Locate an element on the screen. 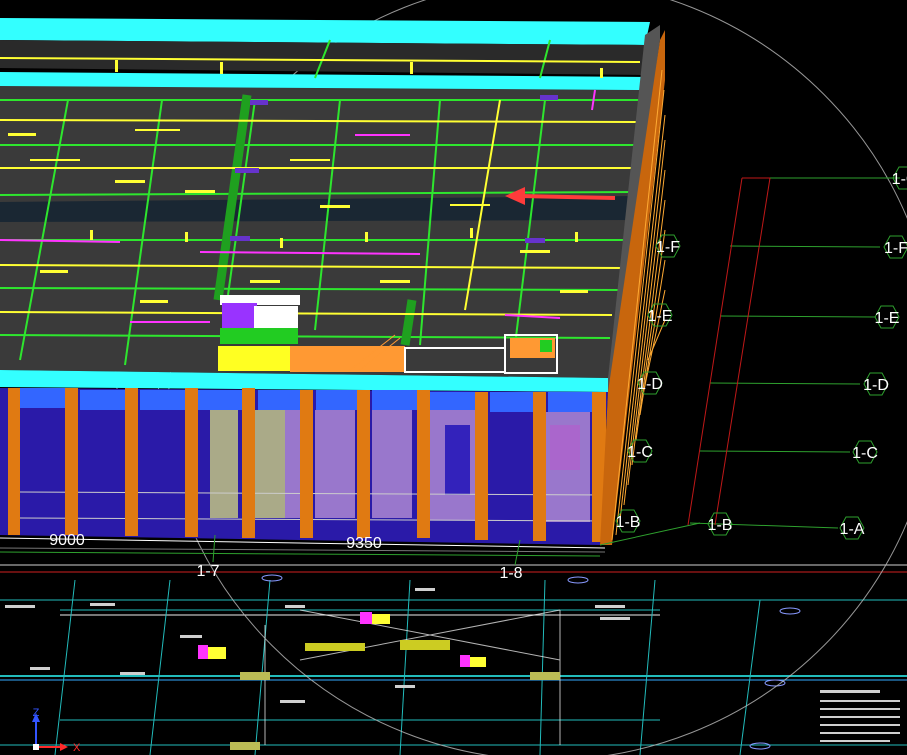  grid-bubble: 1-A is located at coordinates (852, 528).